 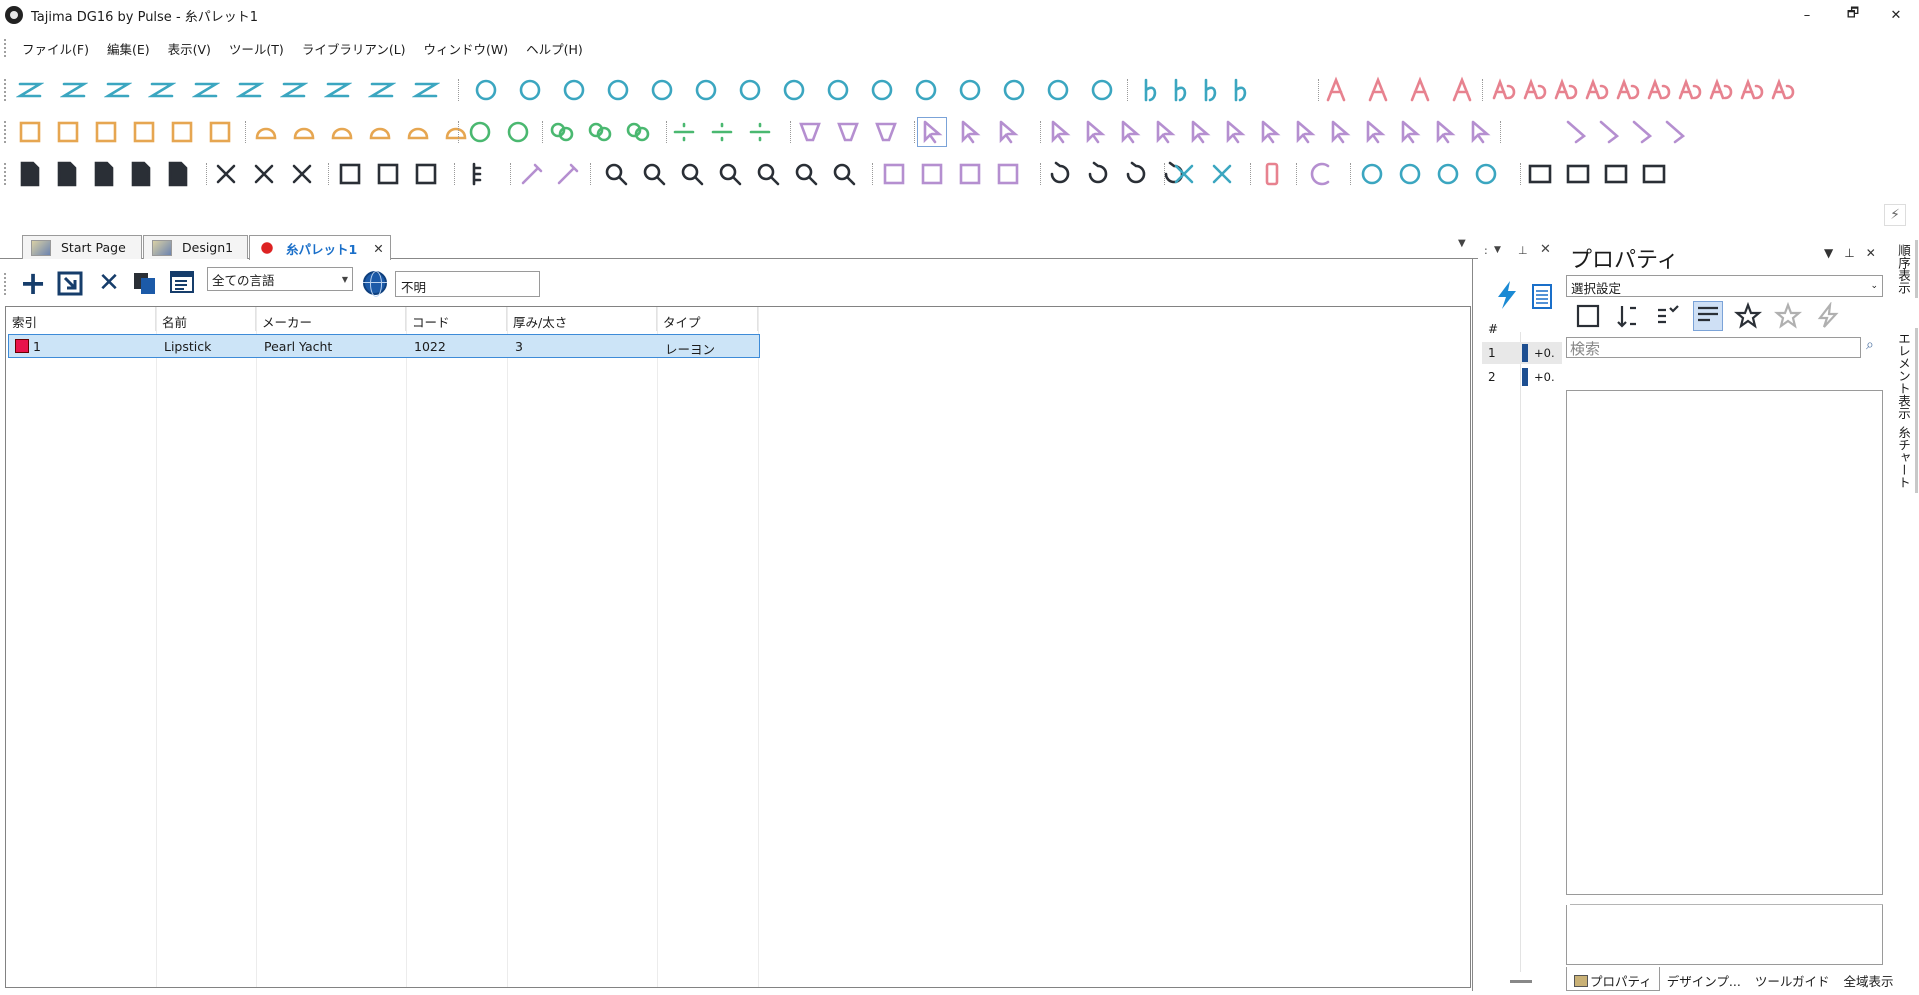 What do you see at coordinates (467, 284) in the screenshot?
I see `unknown-field-input: 不明` at bounding box center [467, 284].